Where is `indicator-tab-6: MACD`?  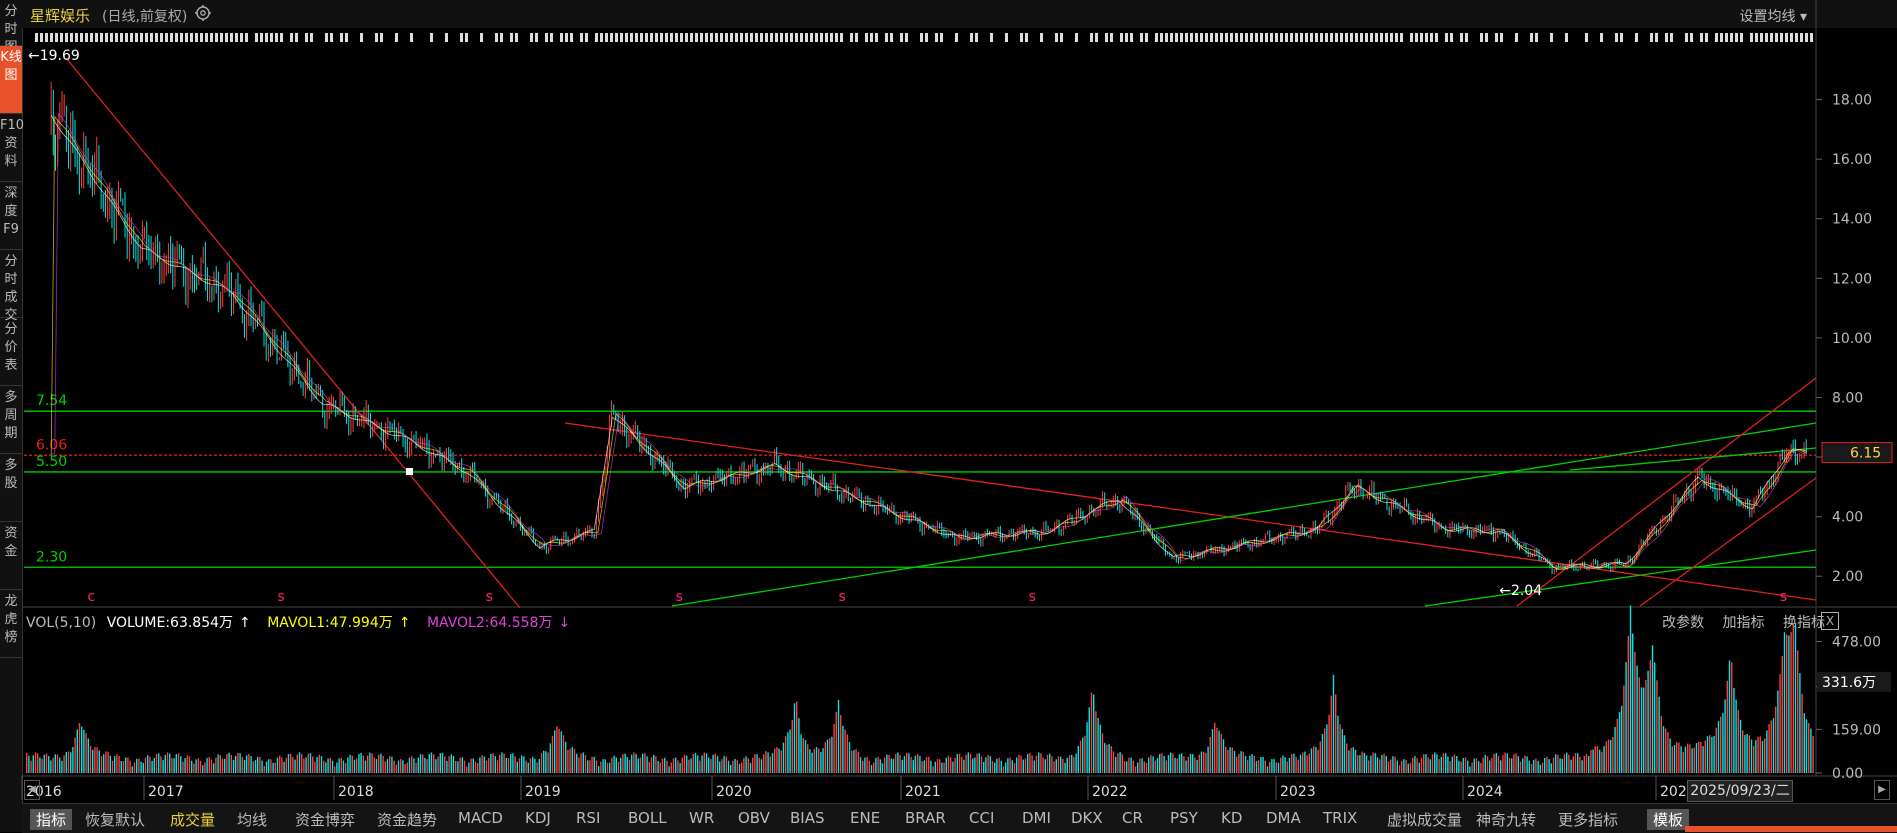 indicator-tab-6: MACD is located at coordinates (480, 818).